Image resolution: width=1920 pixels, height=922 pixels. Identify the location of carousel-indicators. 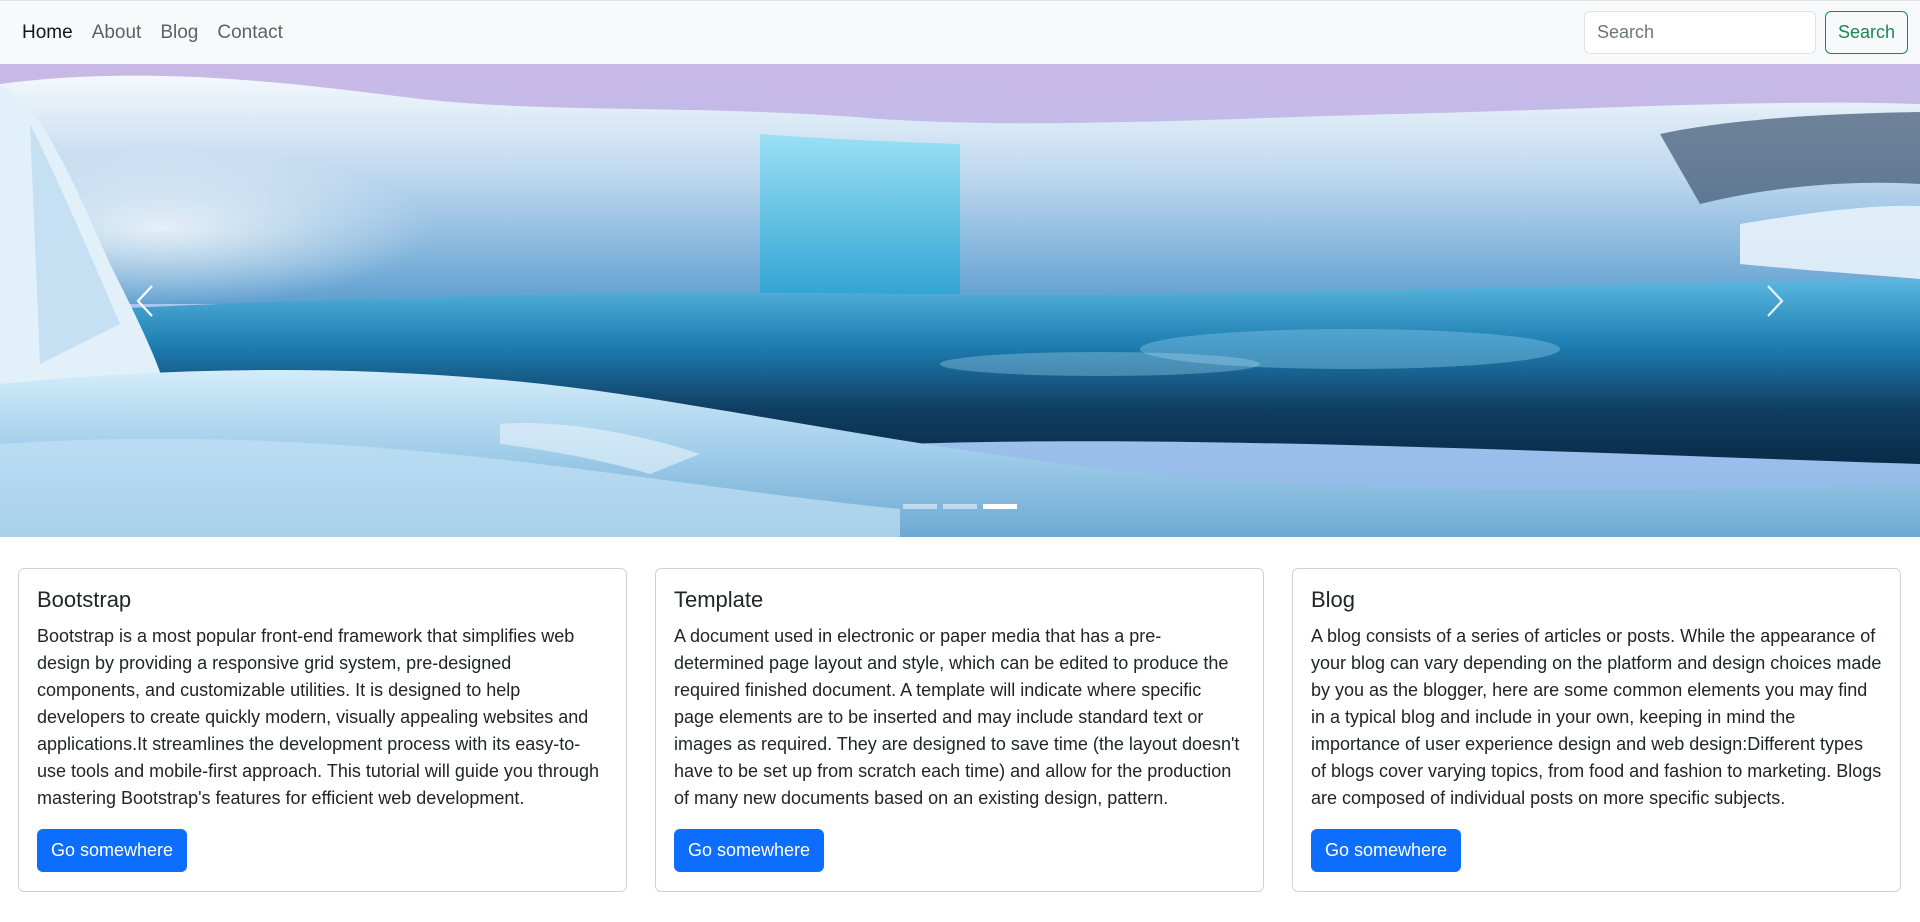
(960, 506).